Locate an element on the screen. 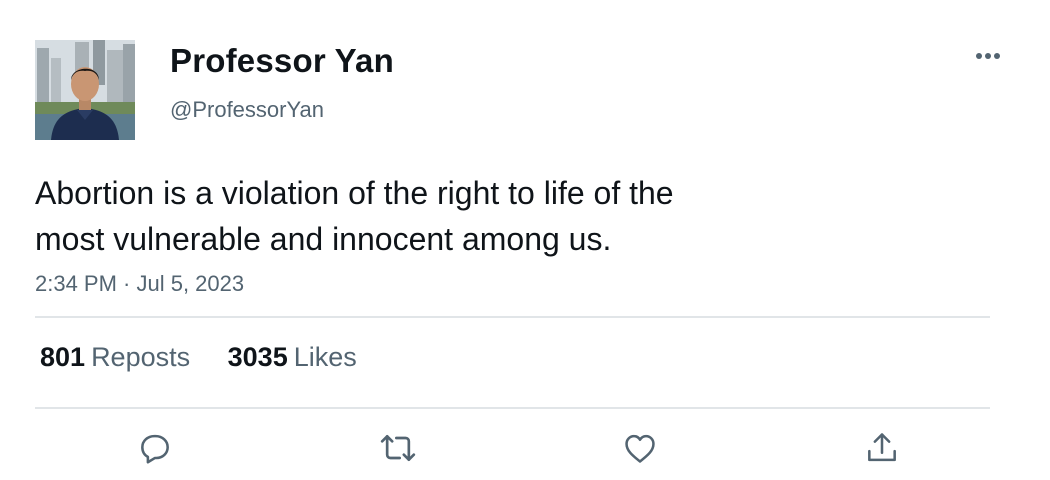 This screenshot has height=480, width=1050. share-button is located at coordinates (882, 450).